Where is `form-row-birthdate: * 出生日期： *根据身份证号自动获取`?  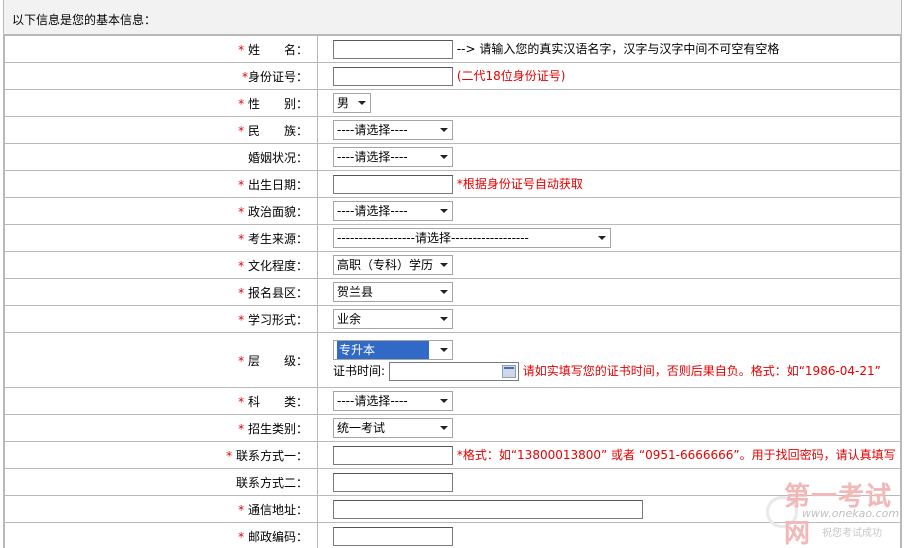 form-row-birthdate: * 出生日期： *根据身份证号自动获取 is located at coordinates (452, 184).